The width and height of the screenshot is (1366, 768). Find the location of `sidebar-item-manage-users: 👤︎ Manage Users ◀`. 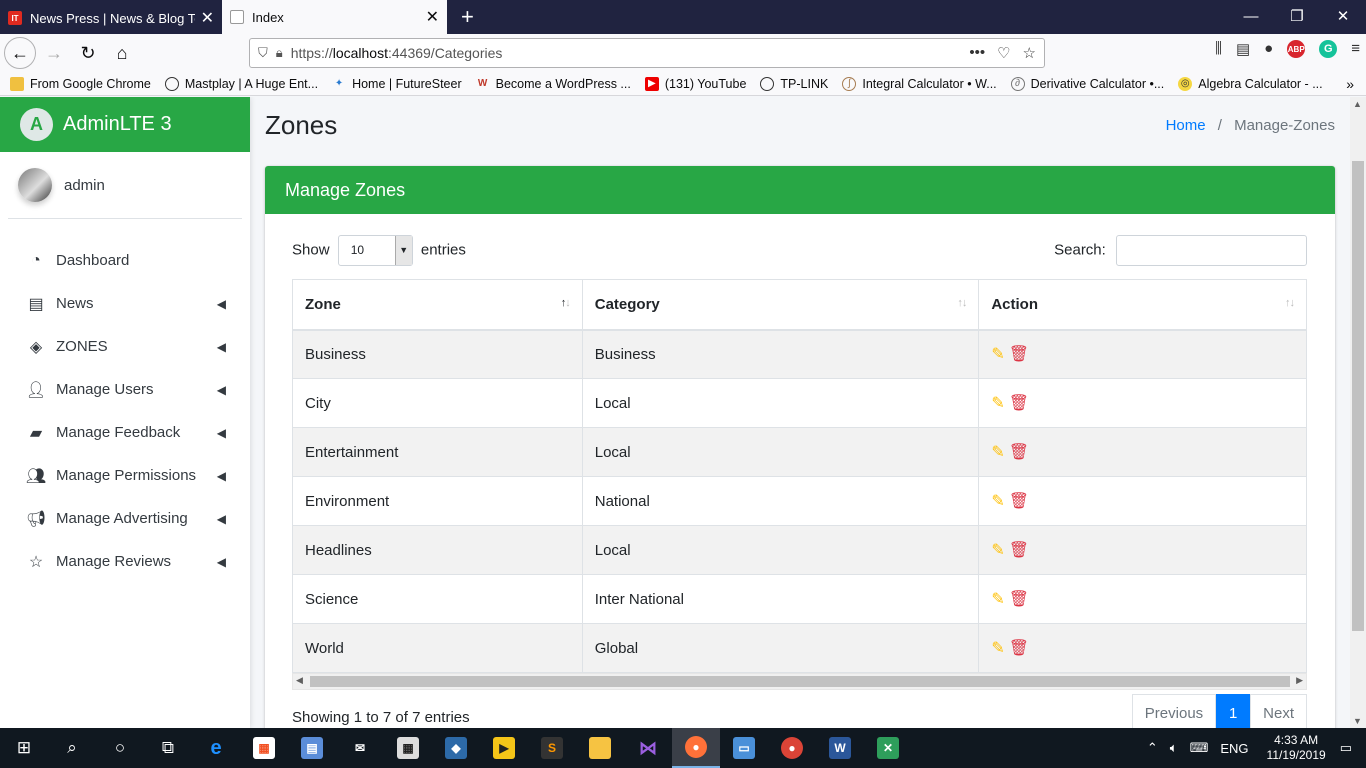

sidebar-item-manage-users: 👤︎ Manage Users ◀ is located at coordinates (125, 389).